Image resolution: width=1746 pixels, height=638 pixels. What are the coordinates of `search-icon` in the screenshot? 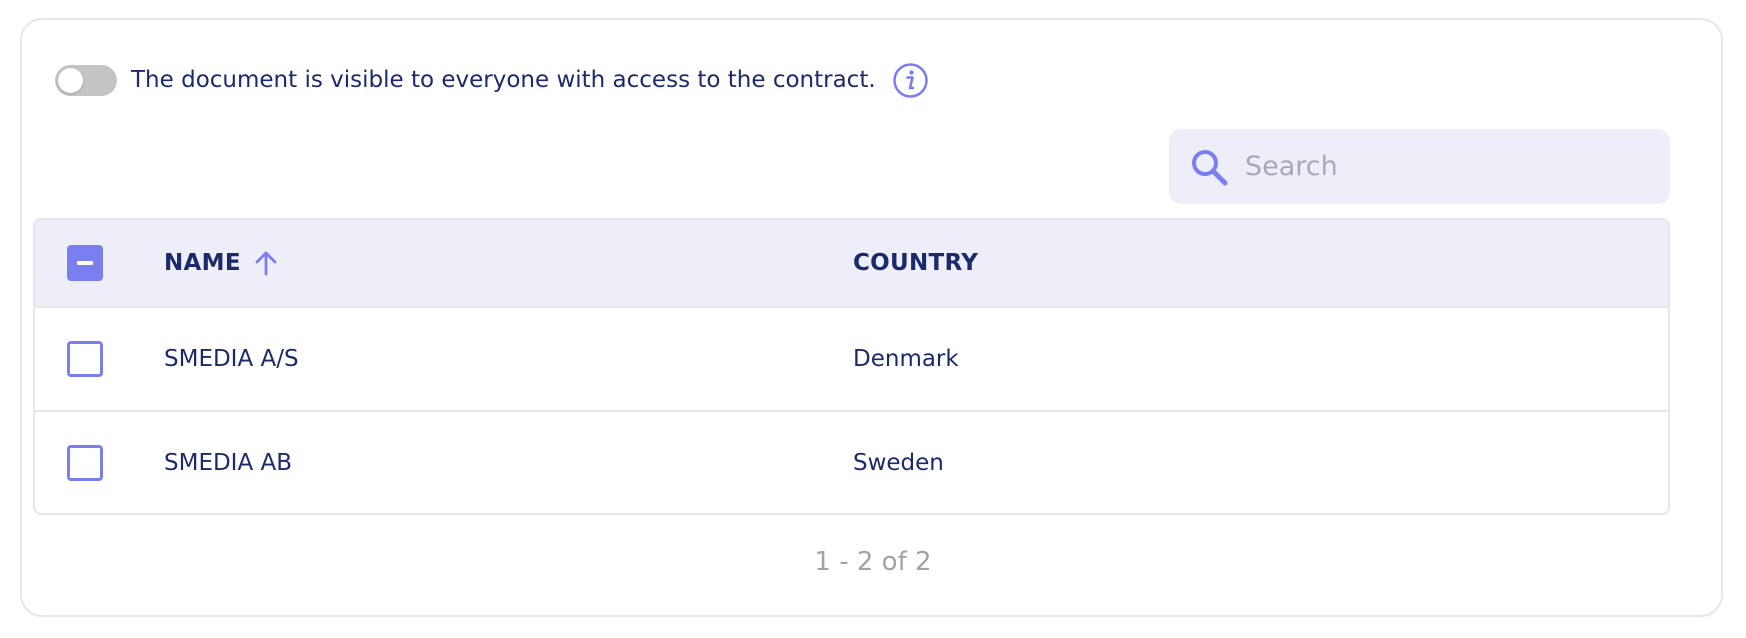 It's located at (1209, 167).